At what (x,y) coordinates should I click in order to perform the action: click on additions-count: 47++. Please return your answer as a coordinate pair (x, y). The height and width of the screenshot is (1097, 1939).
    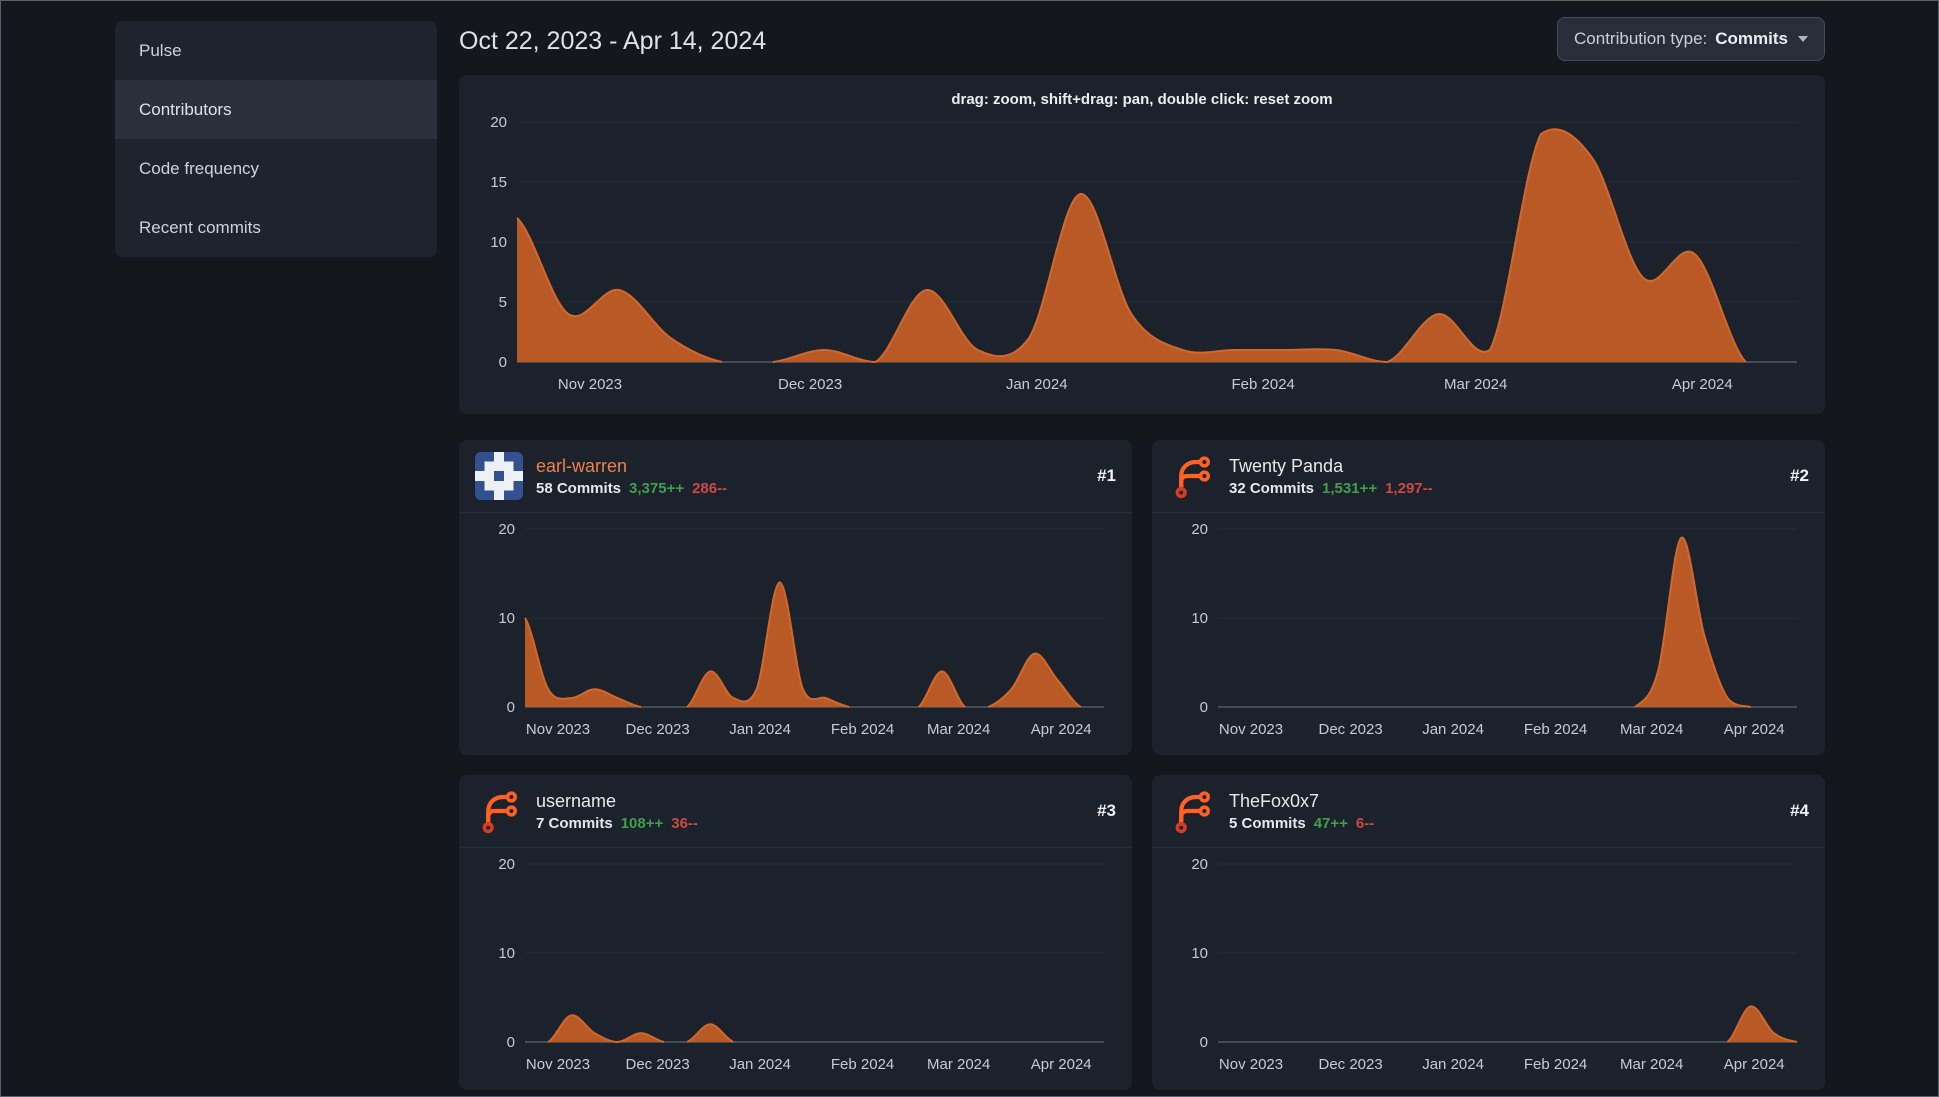
    Looking at the image, I should click on (1330, 823).